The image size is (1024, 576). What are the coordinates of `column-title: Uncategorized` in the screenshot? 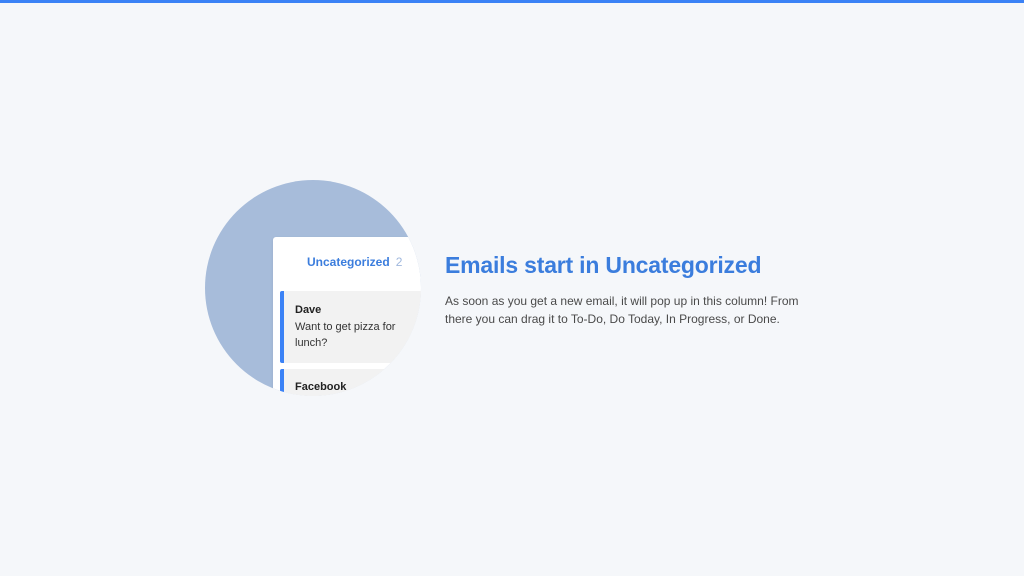 It's located at (348, 262).